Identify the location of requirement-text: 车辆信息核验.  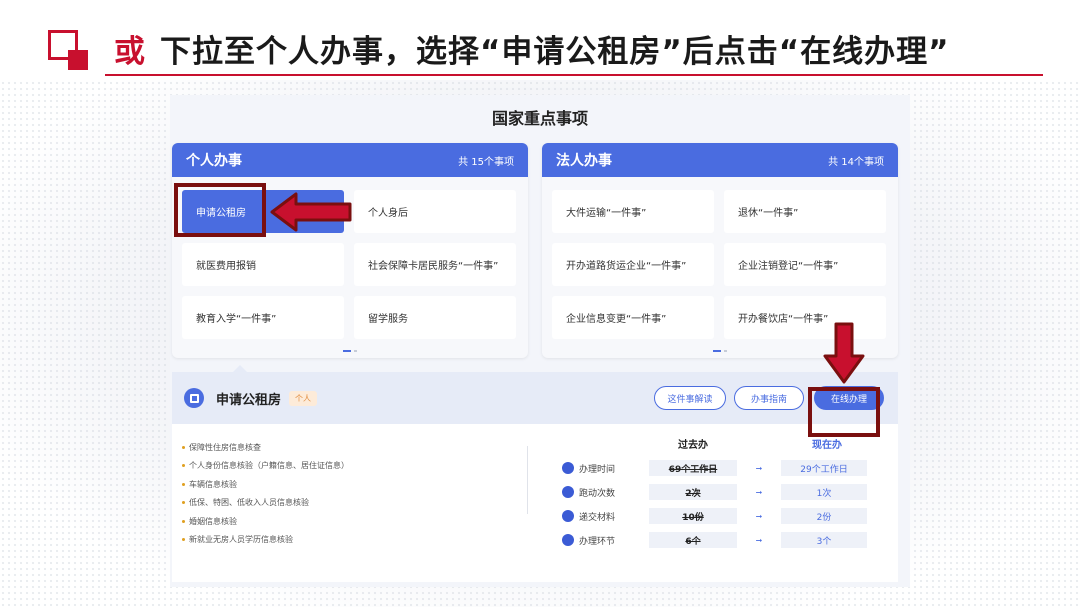
(213, 484).